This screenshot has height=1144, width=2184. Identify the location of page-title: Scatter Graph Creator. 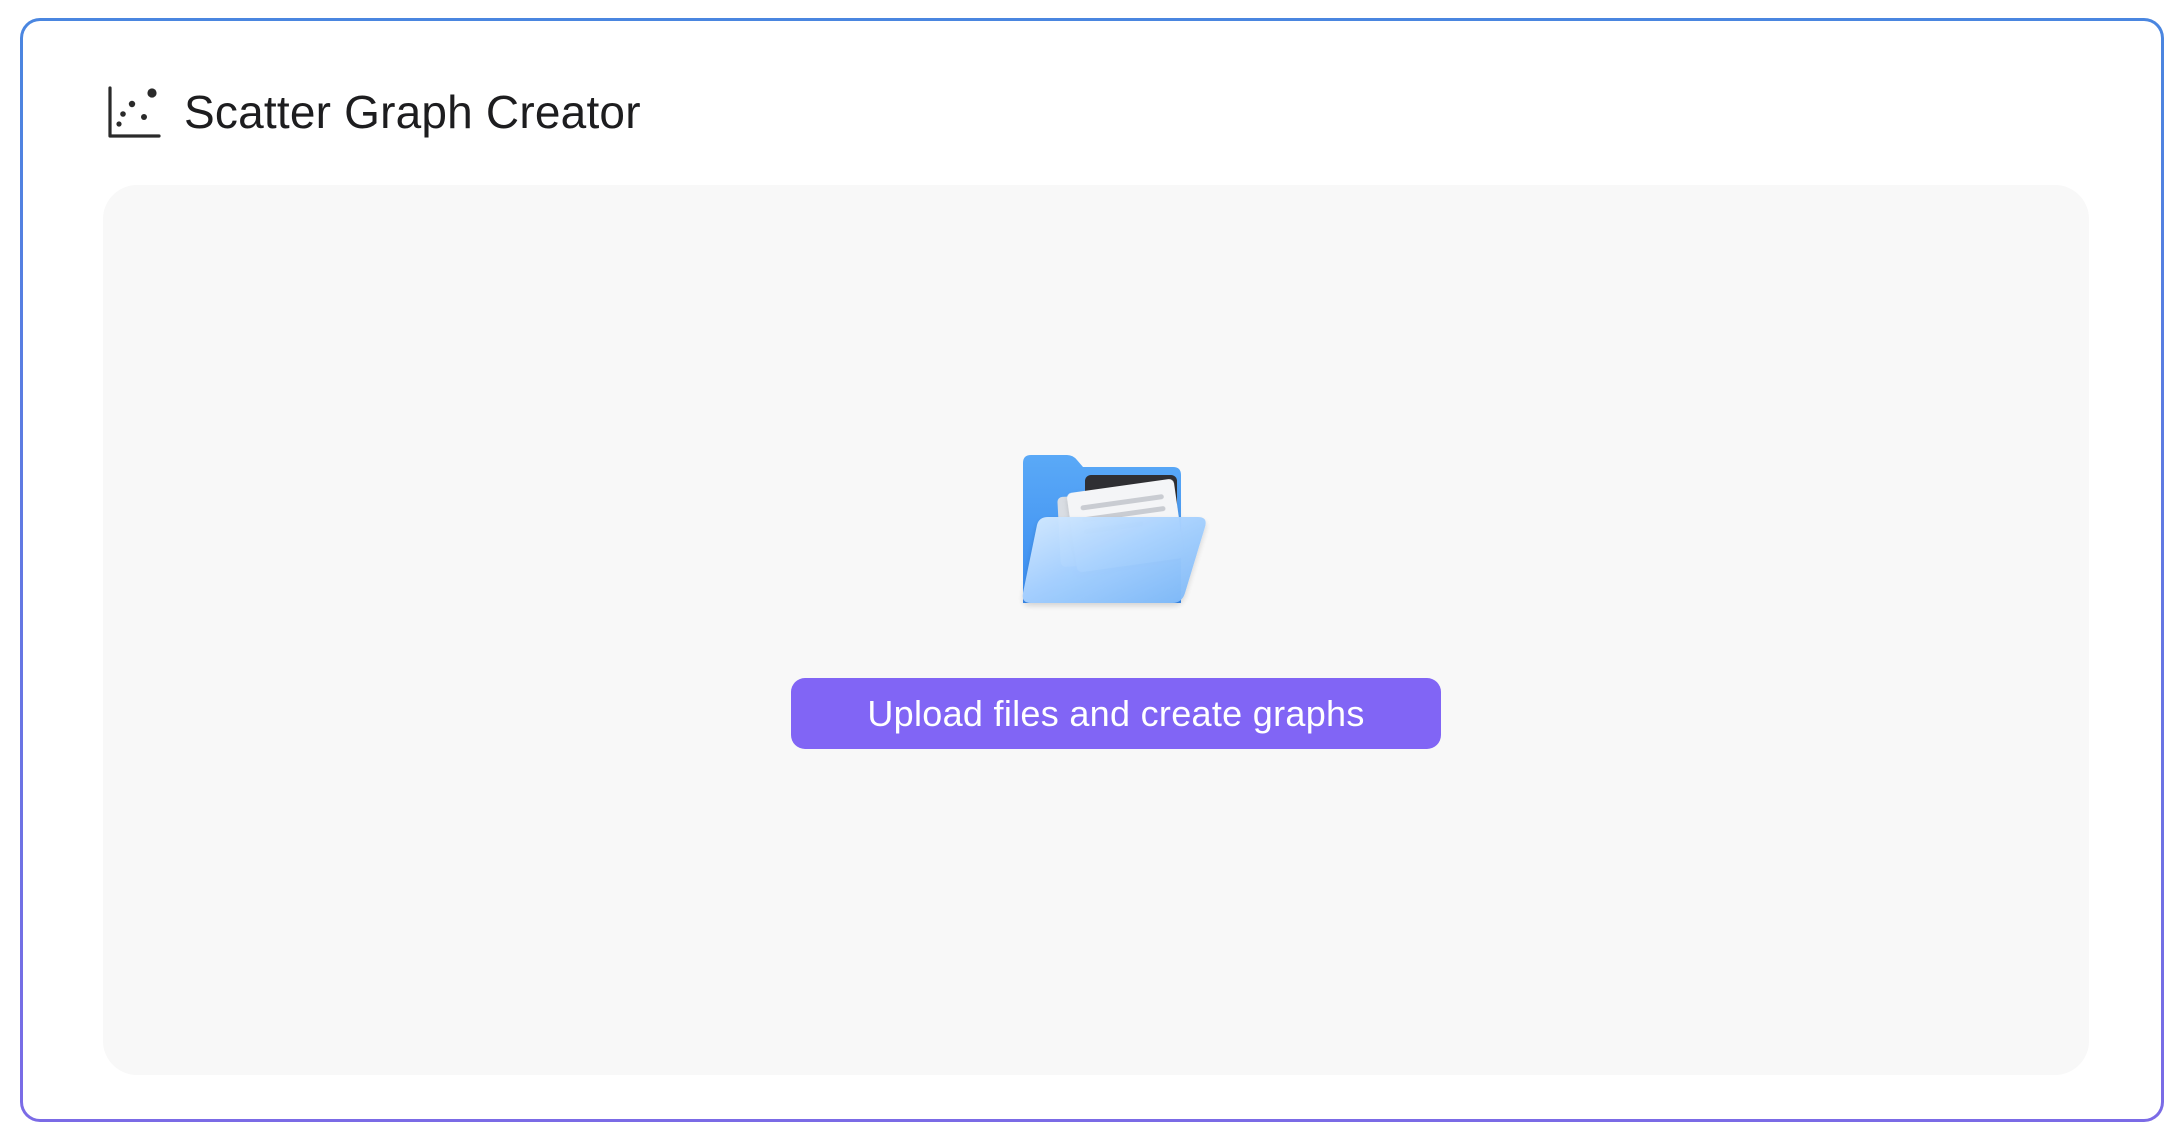
(412, 112).